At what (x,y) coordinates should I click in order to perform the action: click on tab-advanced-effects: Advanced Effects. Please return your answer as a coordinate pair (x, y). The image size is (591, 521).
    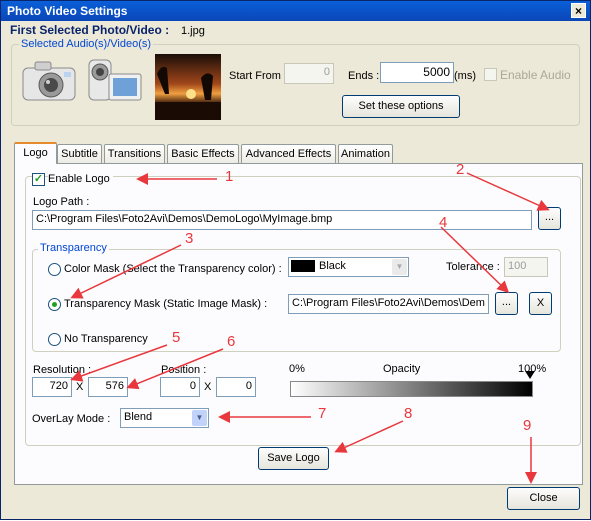
    Looking at the image, I should click on (288, 153).